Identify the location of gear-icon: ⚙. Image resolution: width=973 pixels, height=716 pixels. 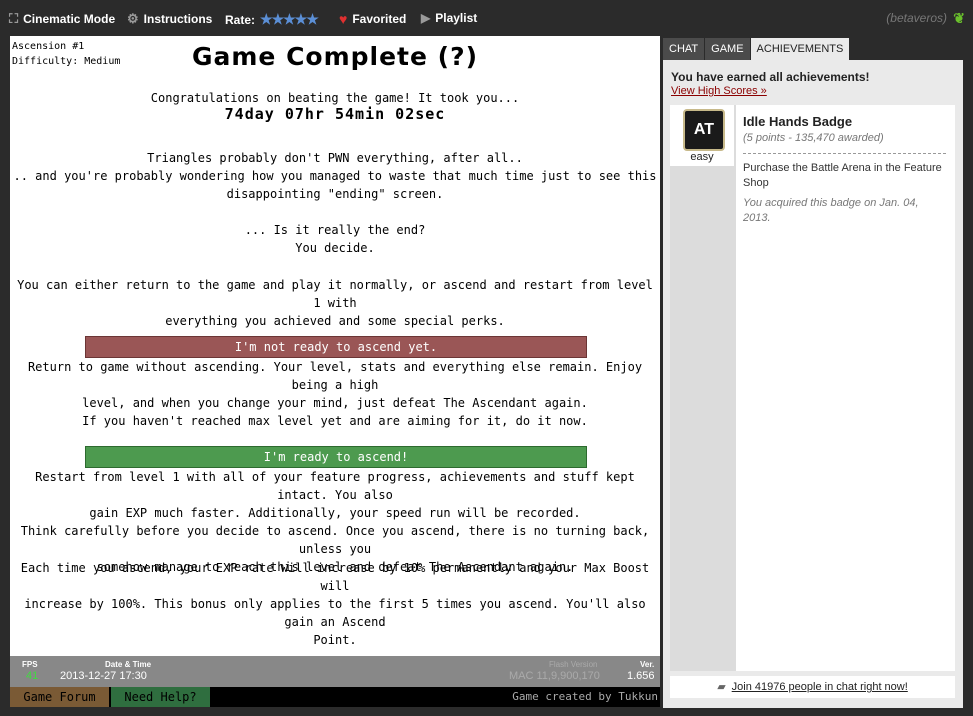
(133, 18).